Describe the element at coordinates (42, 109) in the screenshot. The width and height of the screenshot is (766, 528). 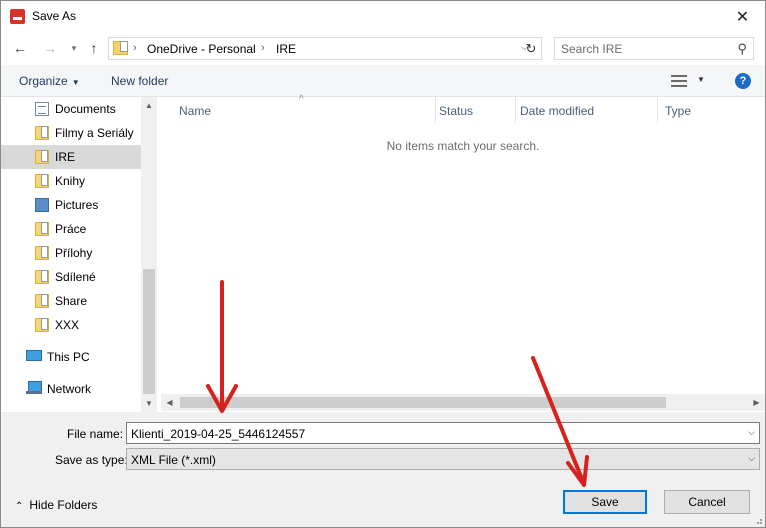
I see `documents-icon` at that location.